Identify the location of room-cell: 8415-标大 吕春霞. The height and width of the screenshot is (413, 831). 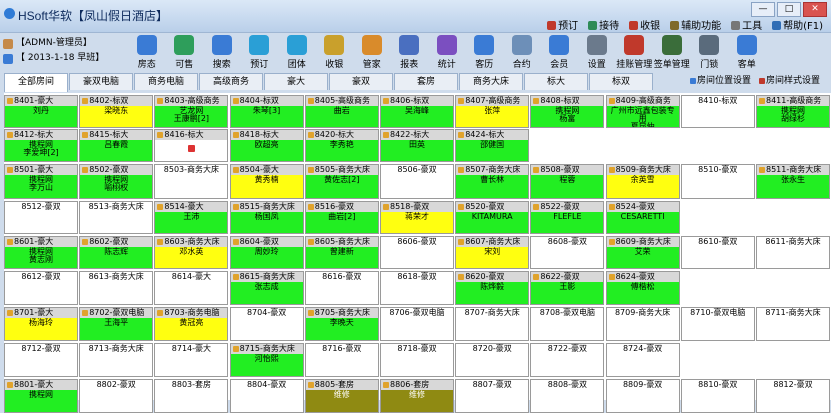
(116, 145).